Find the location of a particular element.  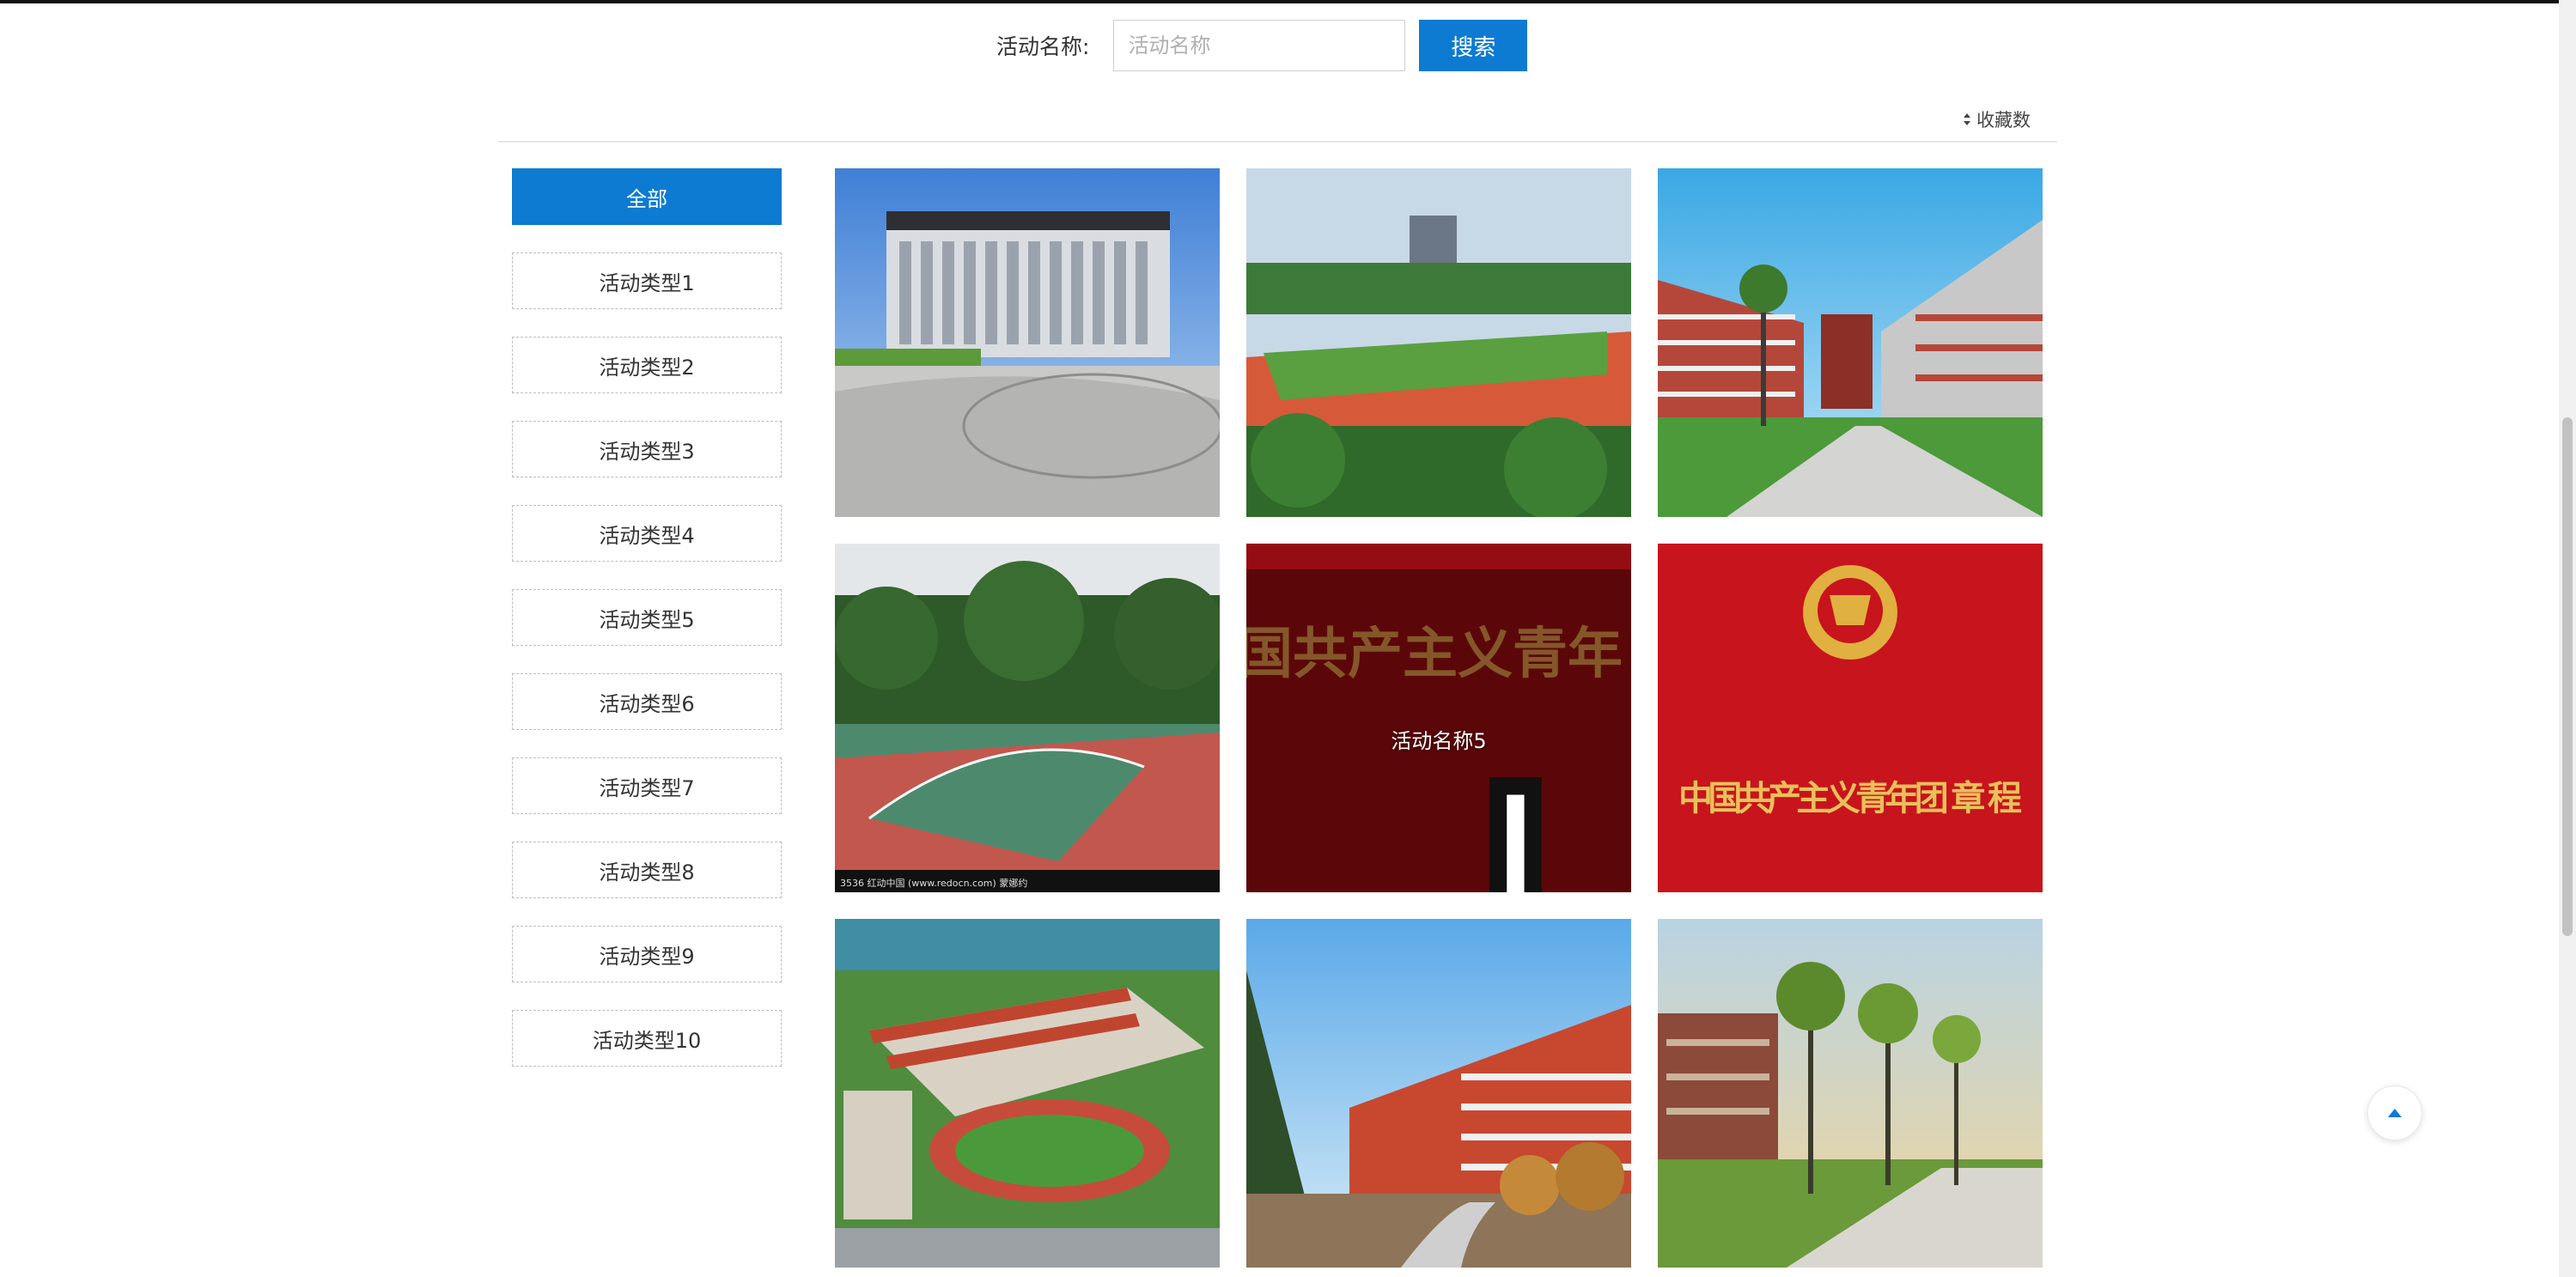

search-bar: 活动名称: 搜索 is located at coordinates (1262, 45).